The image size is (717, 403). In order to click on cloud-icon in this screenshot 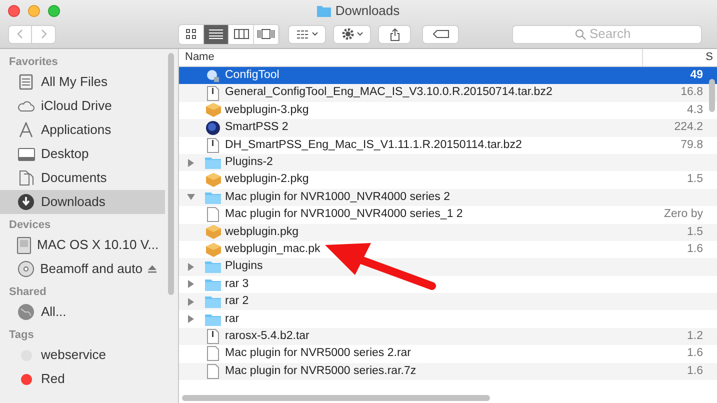, I will do `click(26, 106)`.